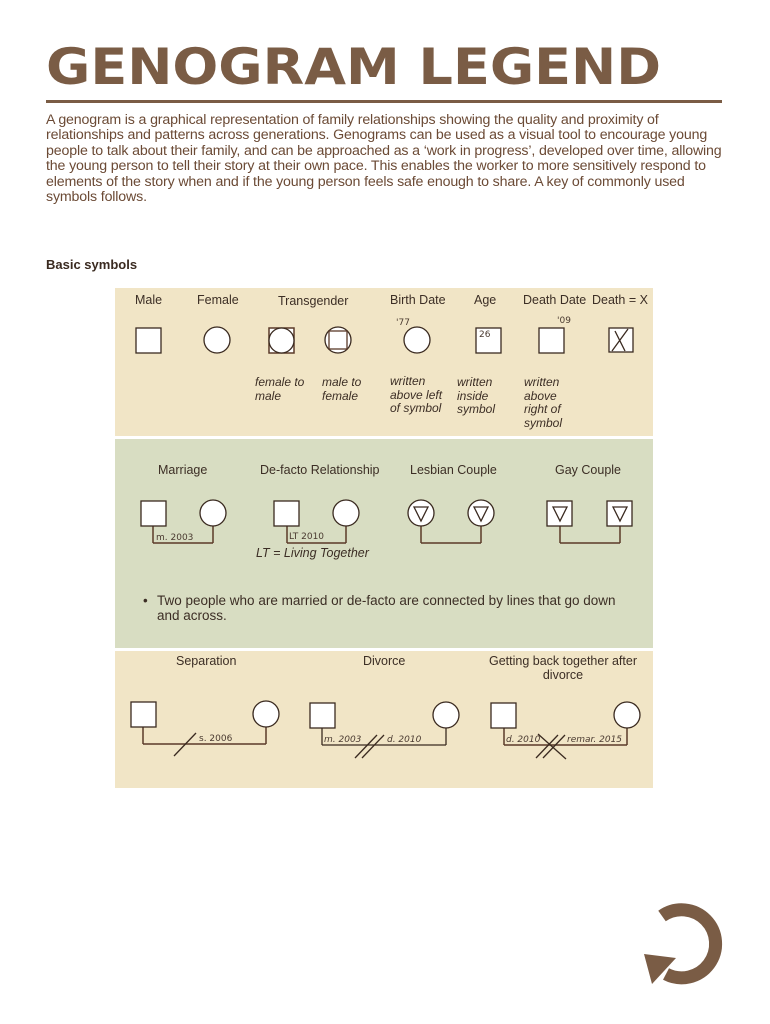  What do you see at coordinates (316, 521) in the screenshot?
I see `defacto-diagram: LT 2010` at bounding box center [316, 521].